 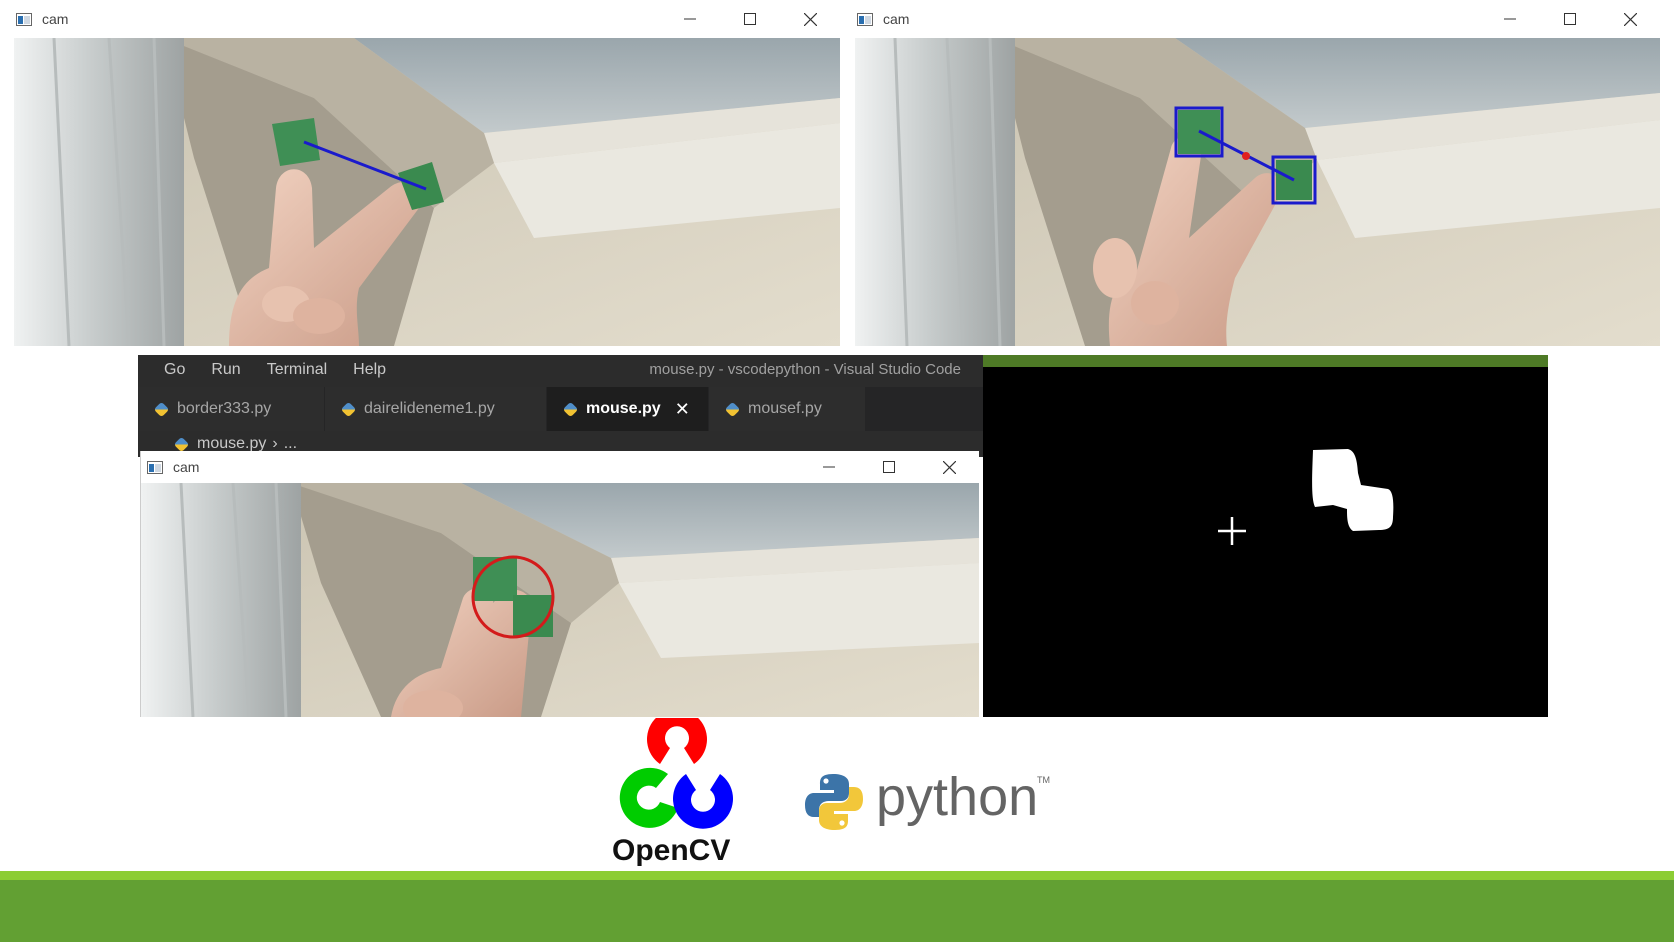 What do you see at coordinates (1043, 780) in the screenshot?
I see `trademark-mark: TM` at bounding box center [1043, 780].